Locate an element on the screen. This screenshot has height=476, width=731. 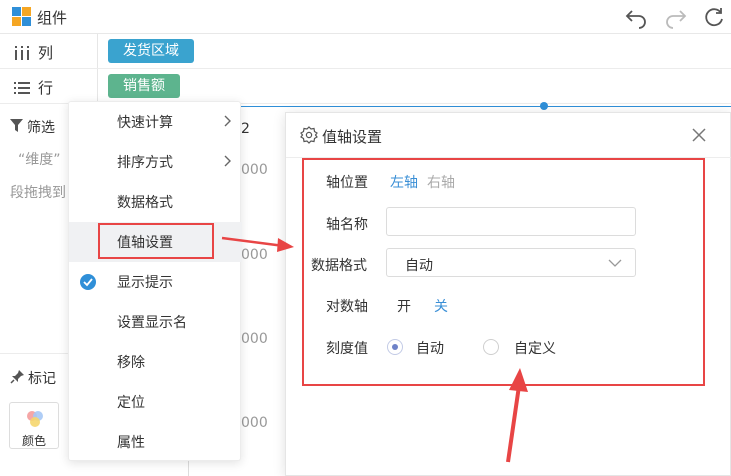
filter-label: 筛选 is located at coordinates (41, 128).